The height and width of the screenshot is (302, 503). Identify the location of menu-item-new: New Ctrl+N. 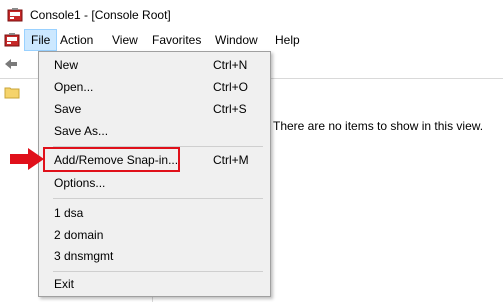
(154, 65).